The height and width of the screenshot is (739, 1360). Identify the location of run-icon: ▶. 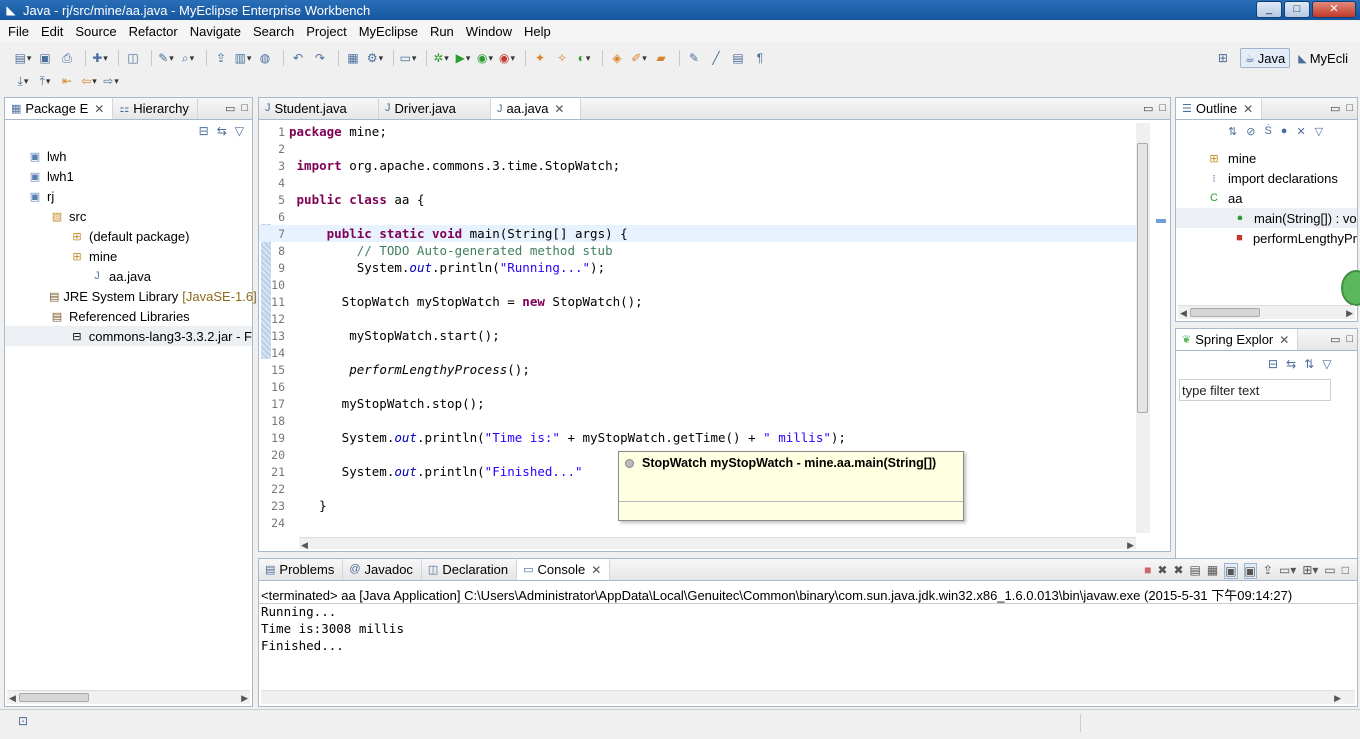
(463, 58).